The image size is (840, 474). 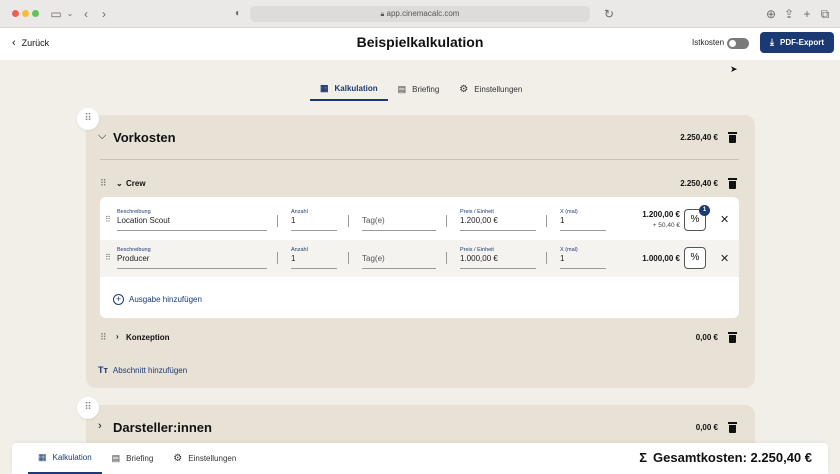 I want to click on download-icon: ⤓, so click(x=772, y=42).